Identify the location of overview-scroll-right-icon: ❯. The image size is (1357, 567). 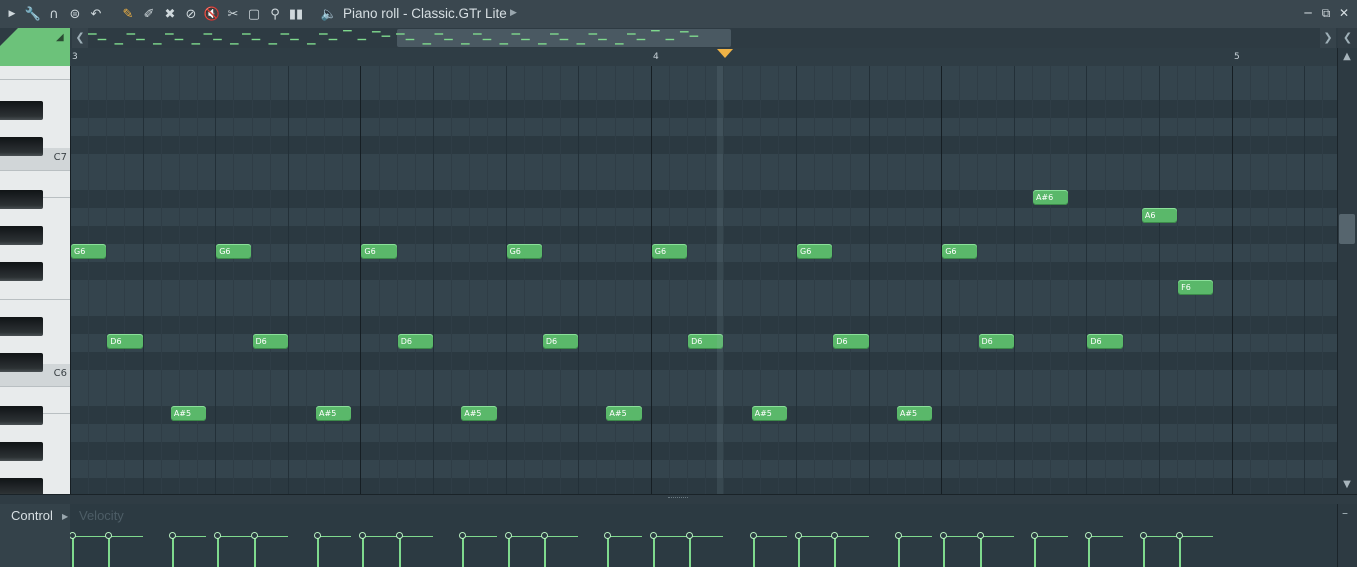
(1328, 38).